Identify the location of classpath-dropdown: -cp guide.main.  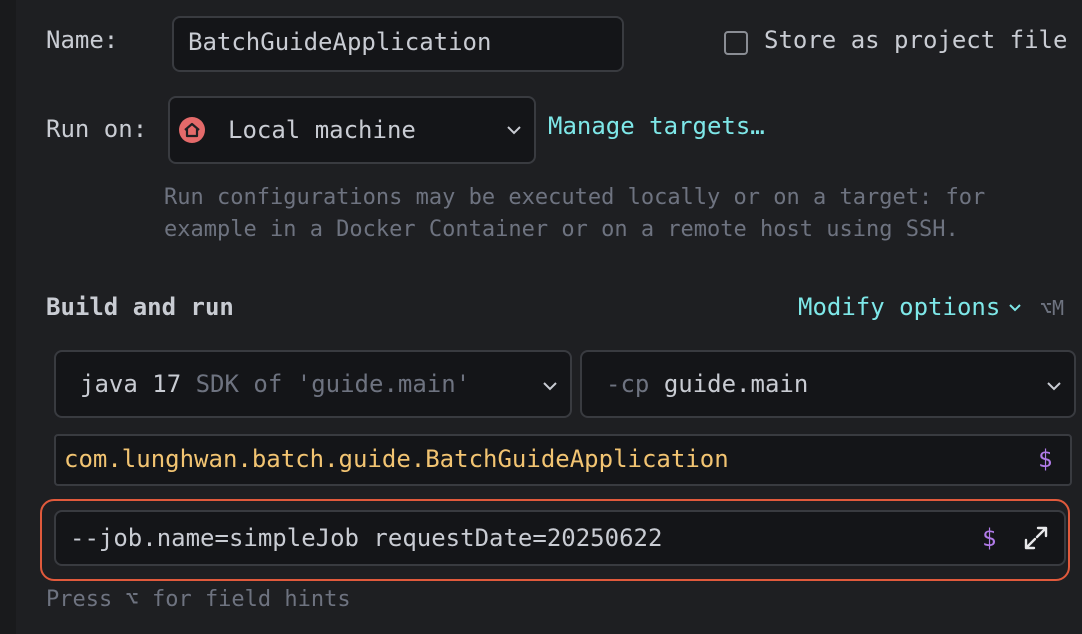
(828, 384).